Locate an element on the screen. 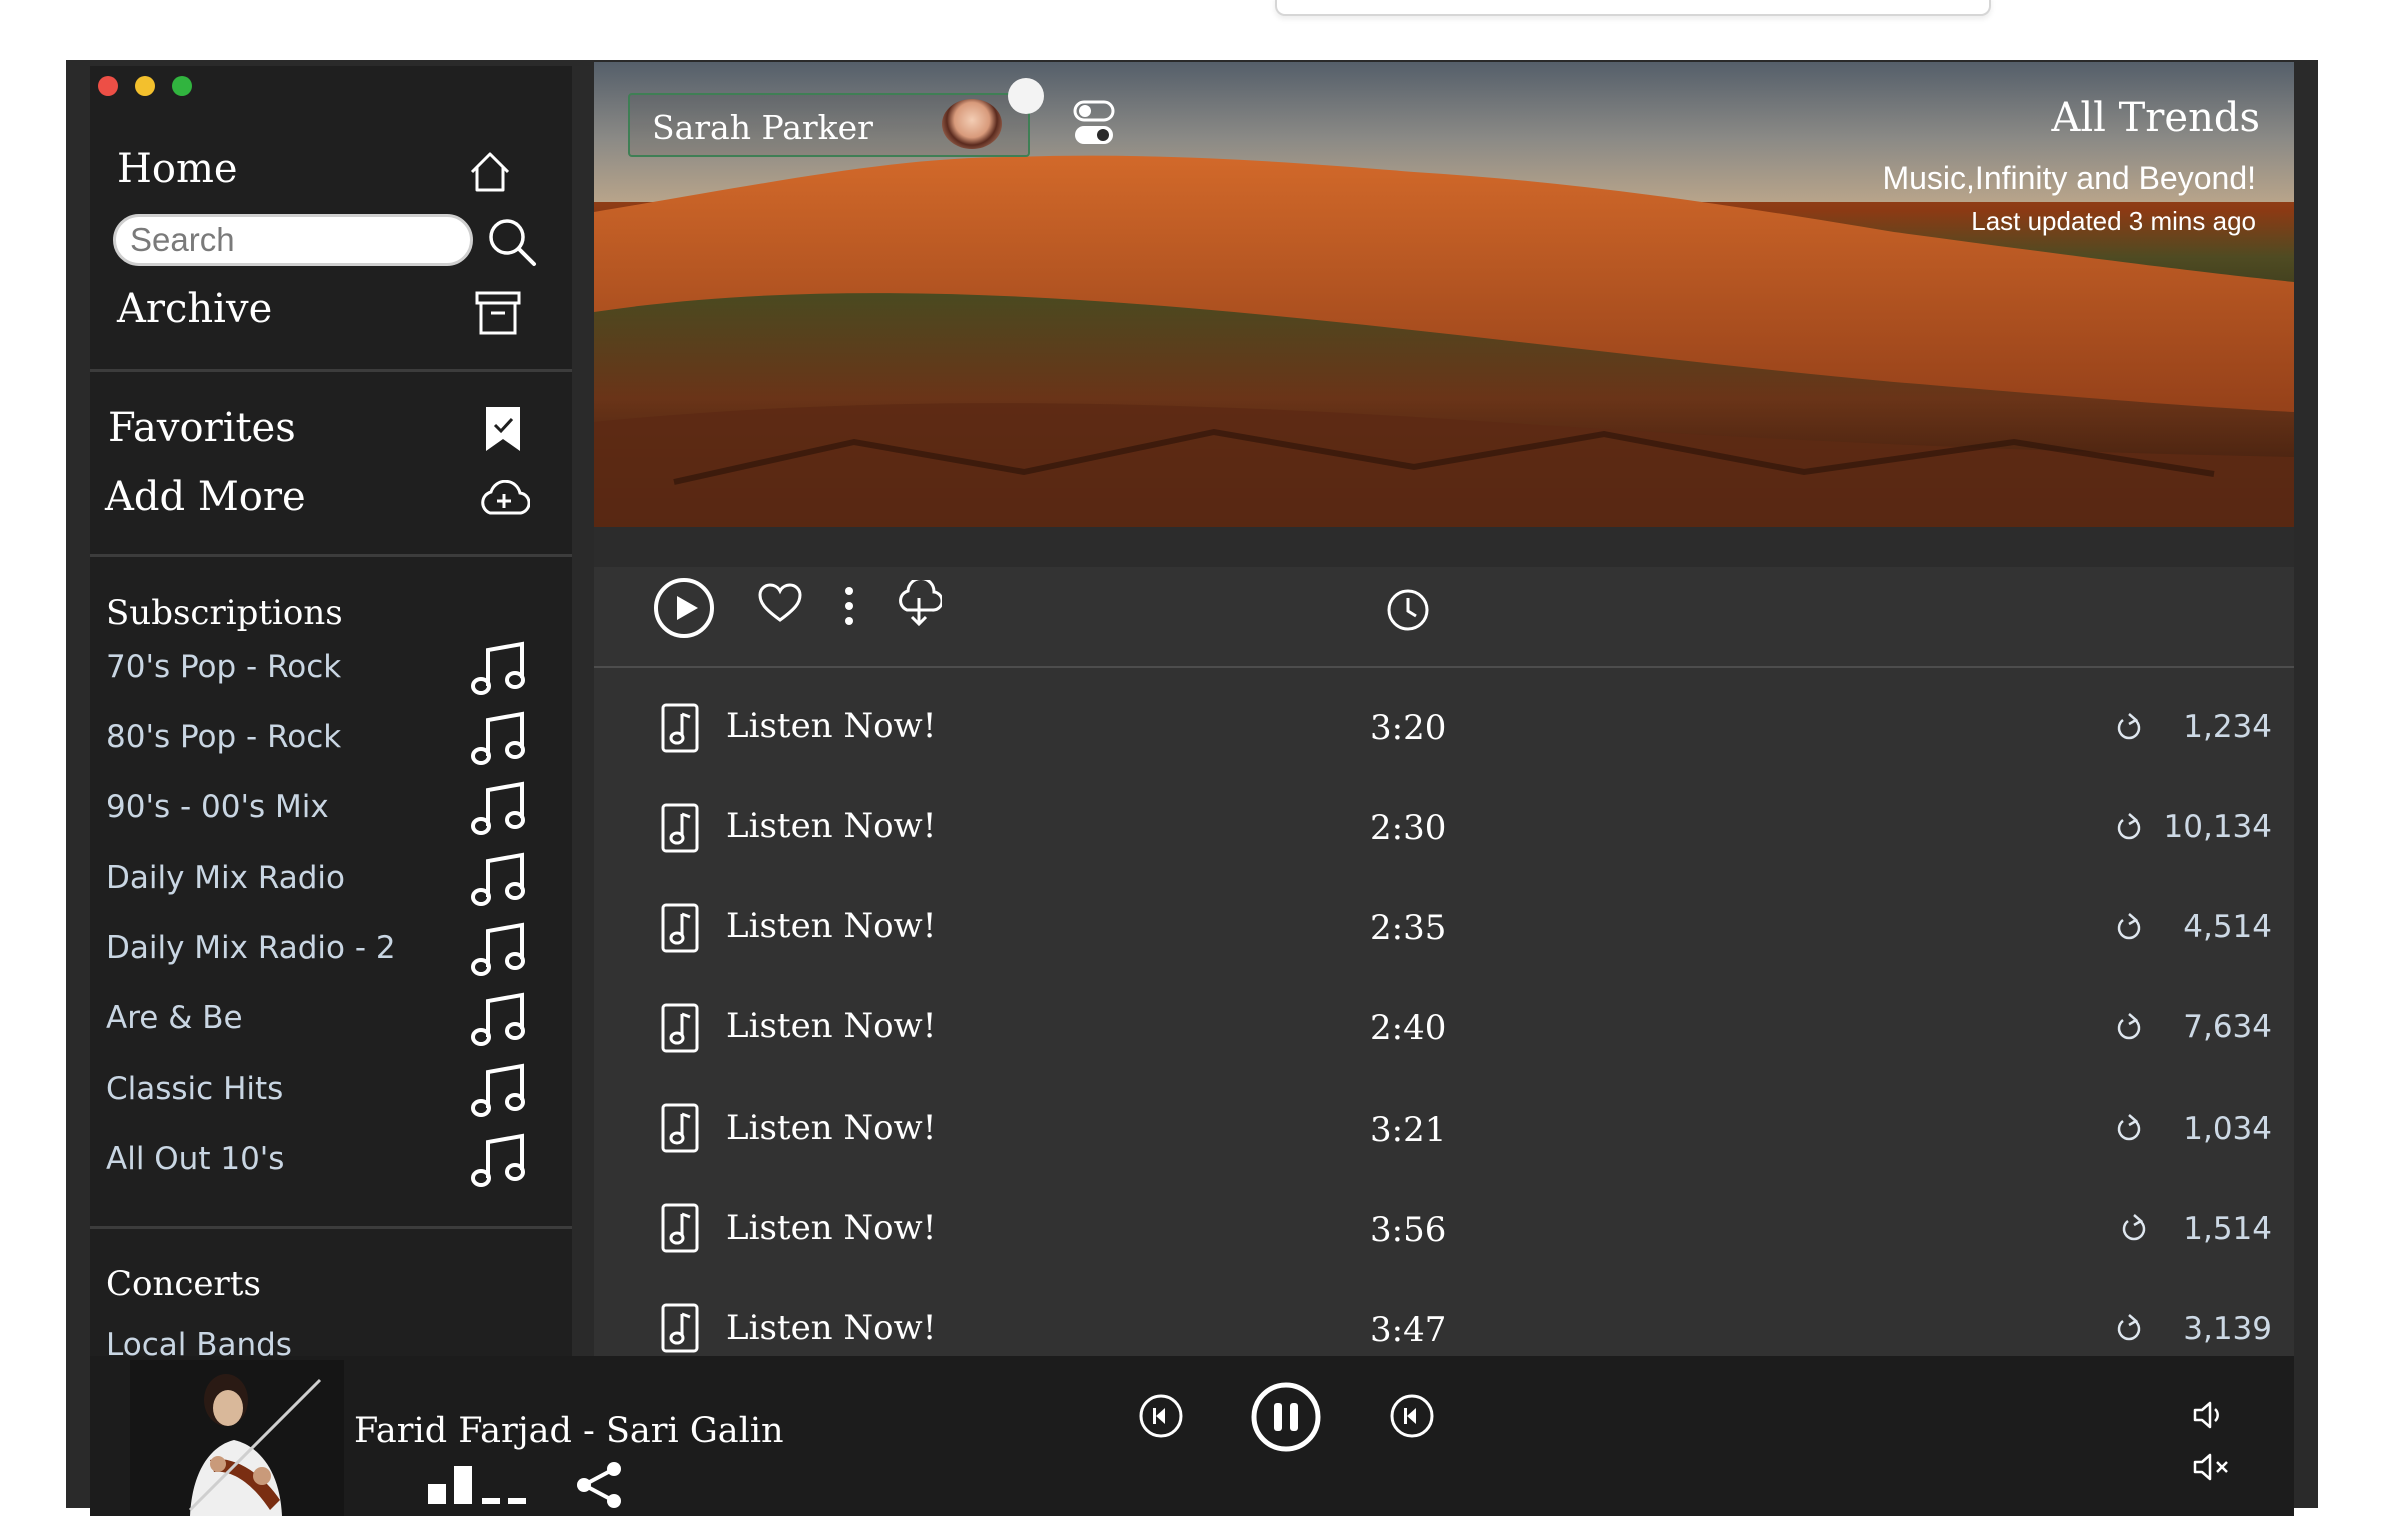 This screenshot has height=1538, width=2388. toggle-settings-icon is located at coordinates (1094, 123).